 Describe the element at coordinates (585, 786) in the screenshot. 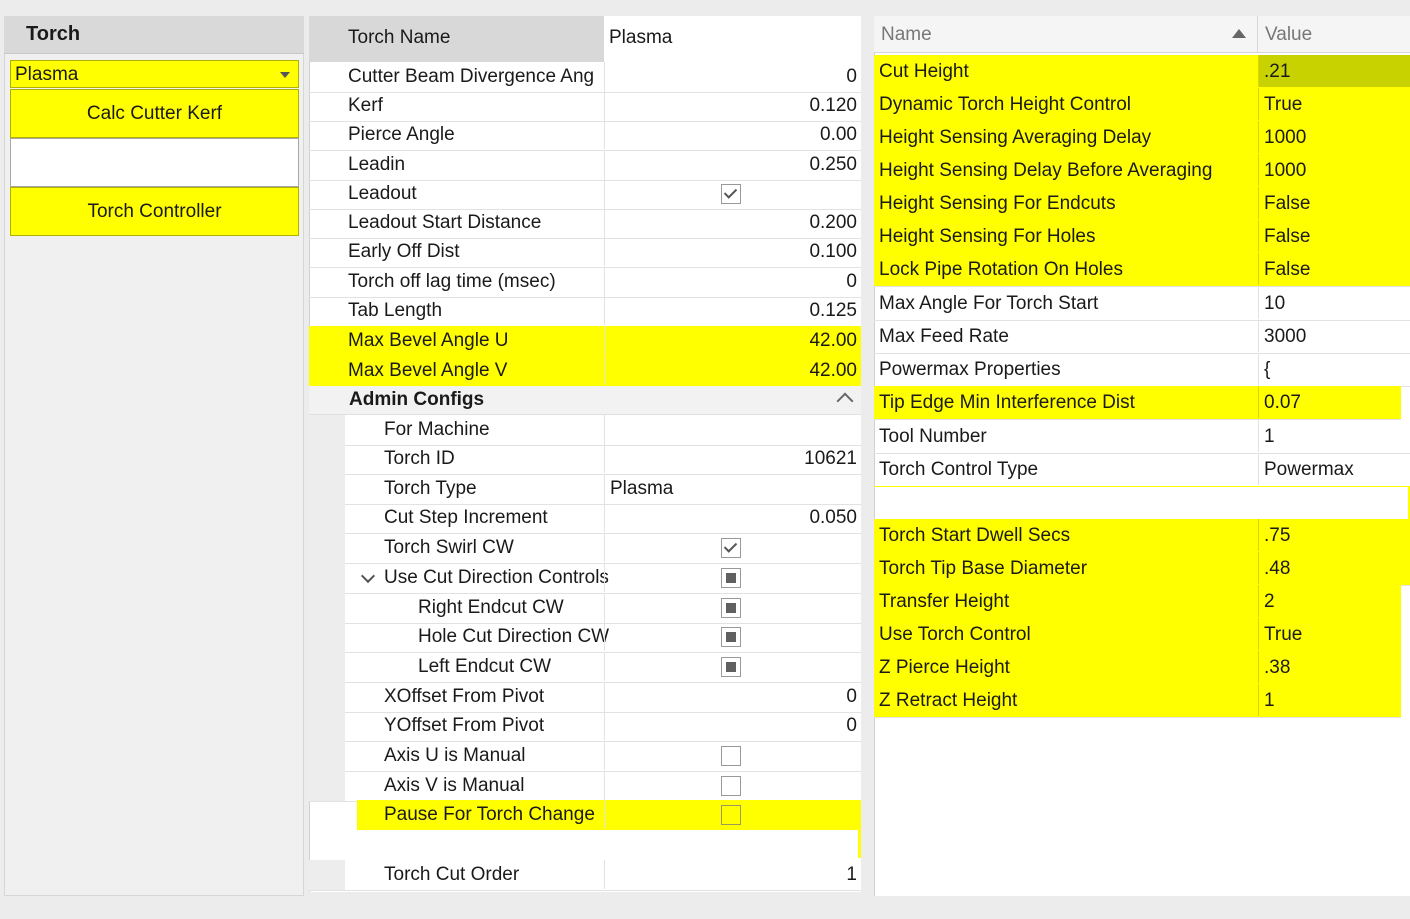

I see `admin-row-axis-v-is-manual: Axis V is Manual` at that location.